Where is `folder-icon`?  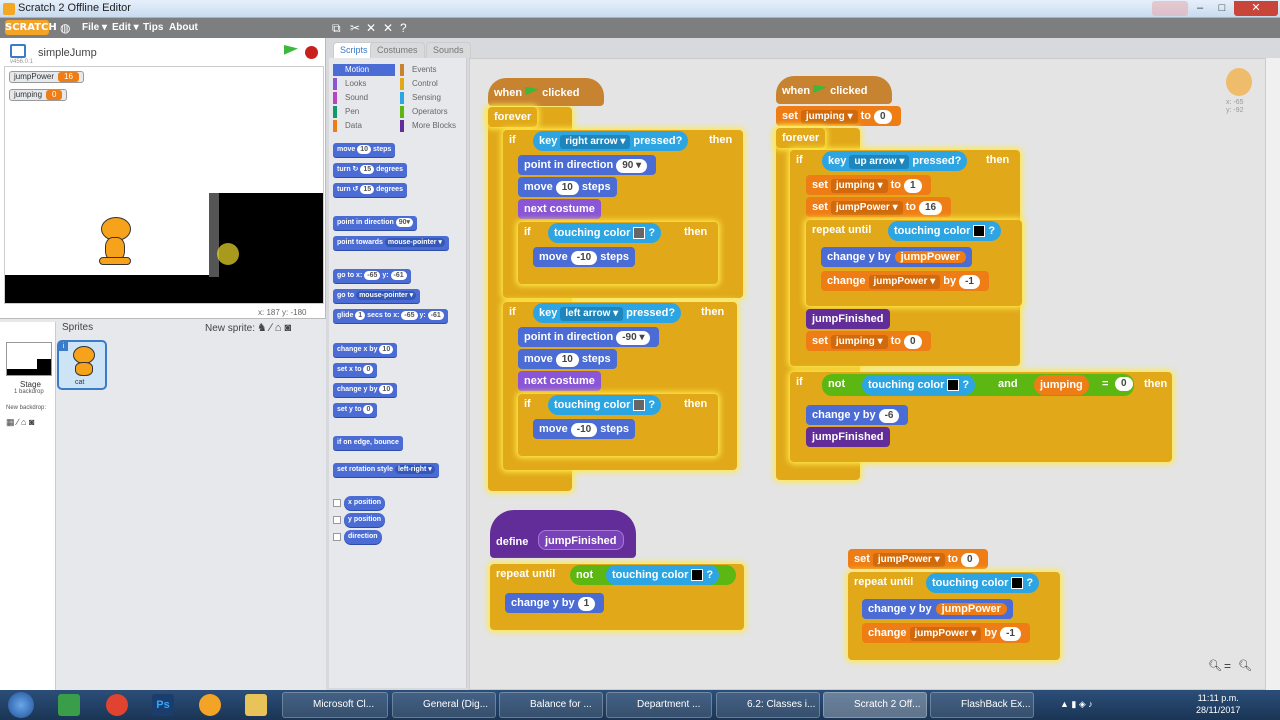
folder-icon is located at coordinates (256, 705).